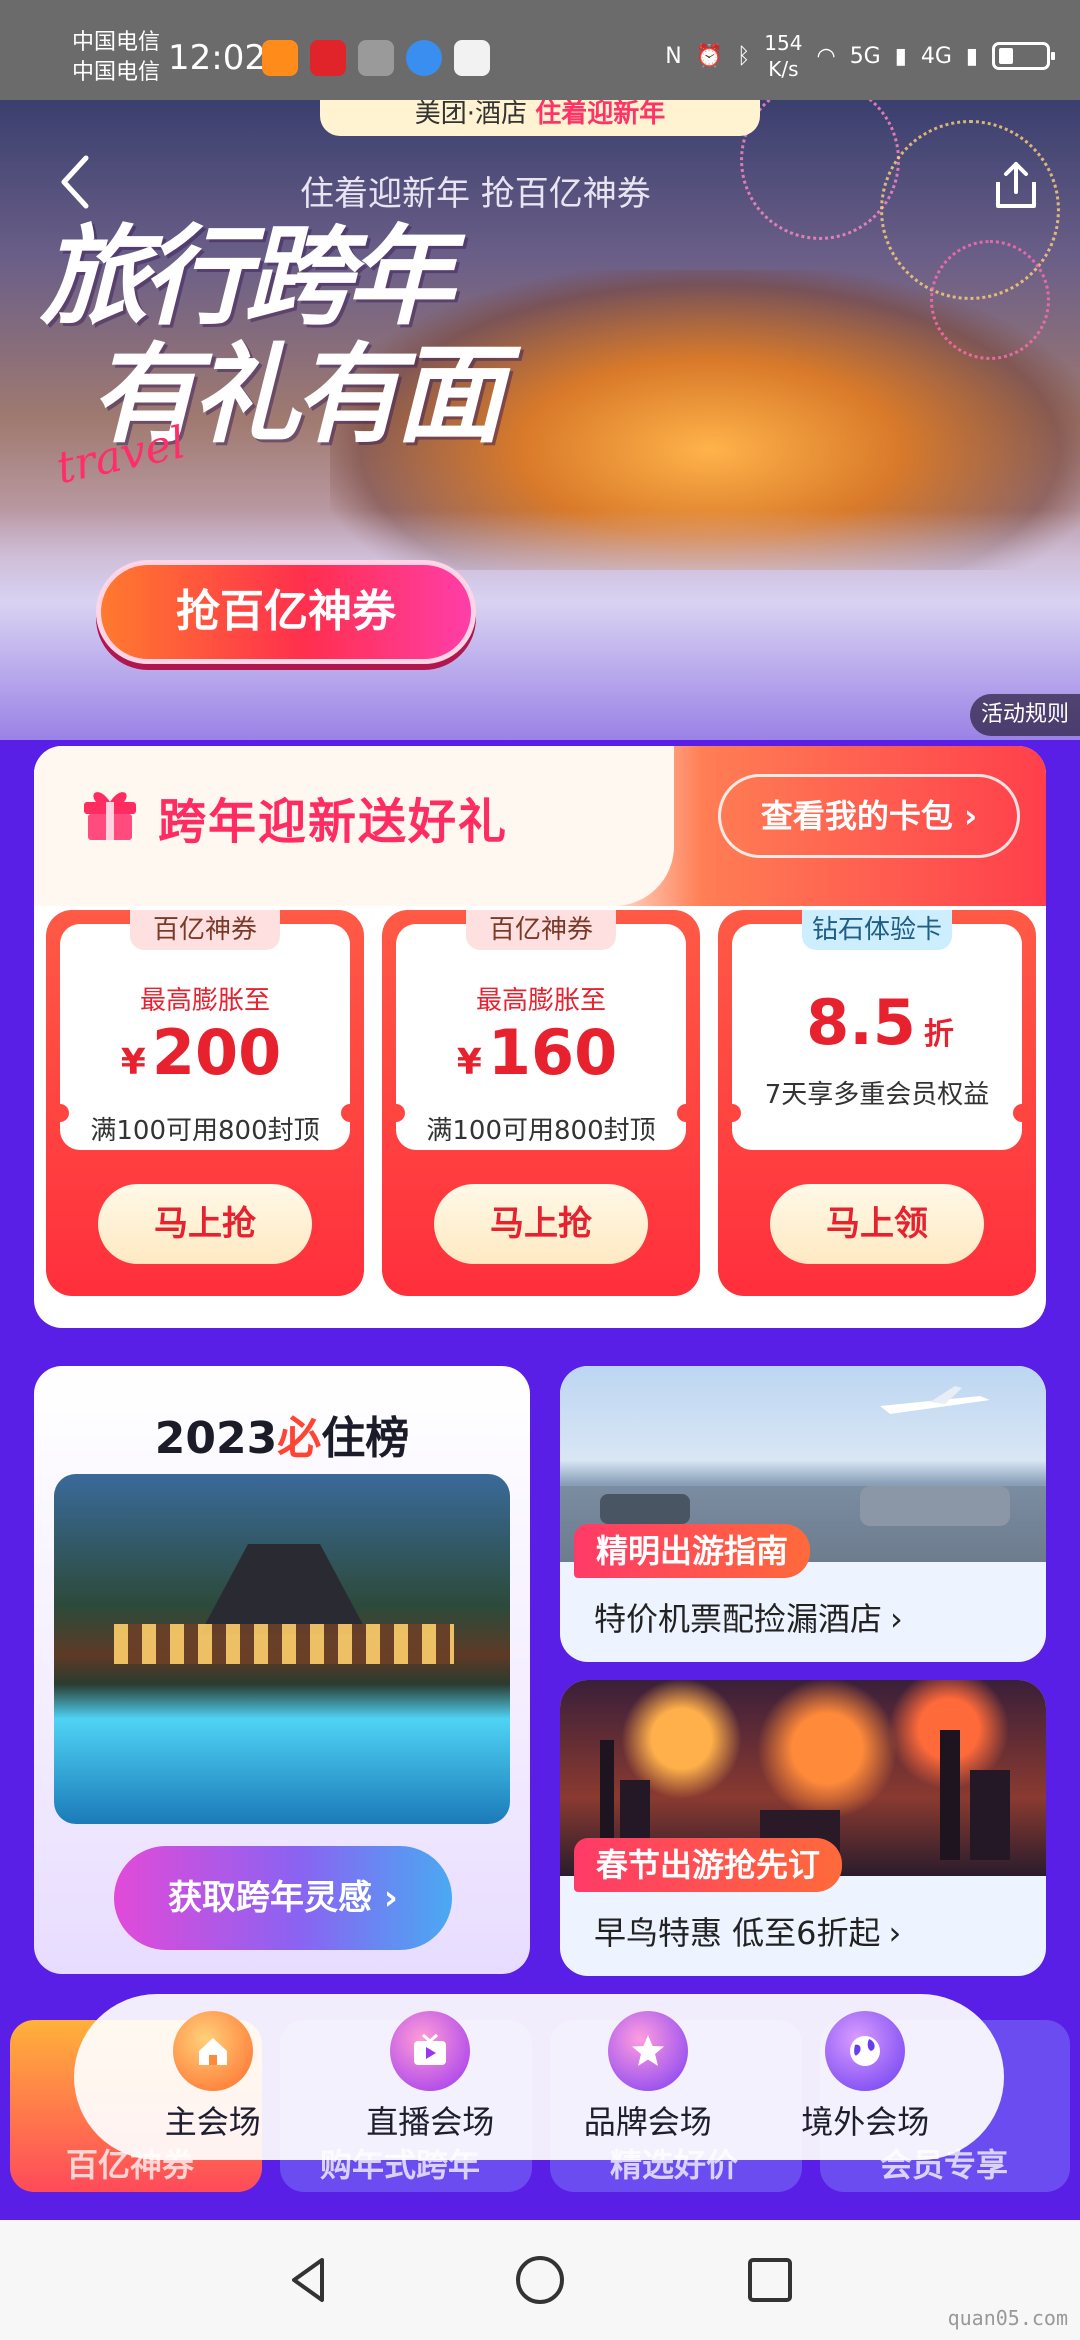 Image resolution: width=1080 pixels, height=2340 pixels. What do you see at coordinates (1007, 2318) in the screenshot?
I see `watermark: quan05.com` at bounding box center [1007, 2318].